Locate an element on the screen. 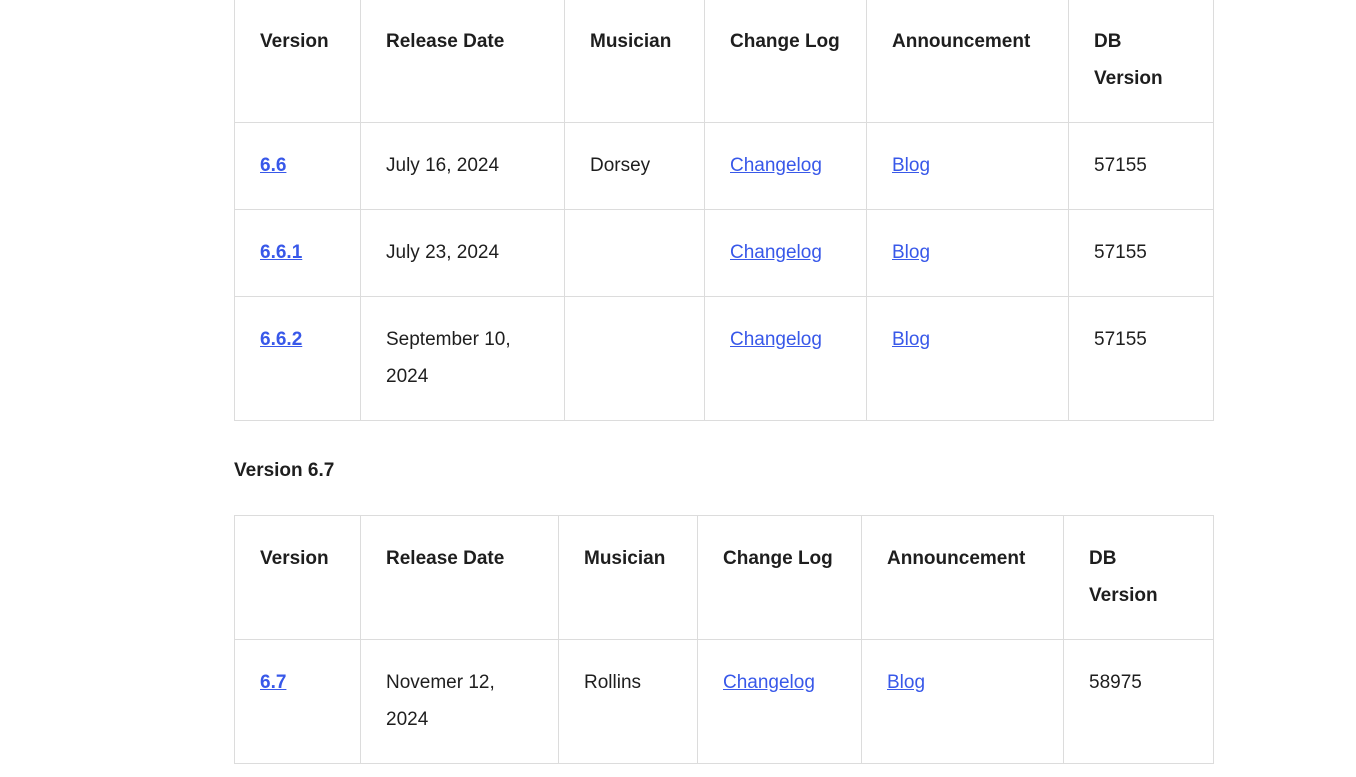 This screenshot has width=1356, height=777. cell-version: 6.6 is located at coordinates (297, 166).